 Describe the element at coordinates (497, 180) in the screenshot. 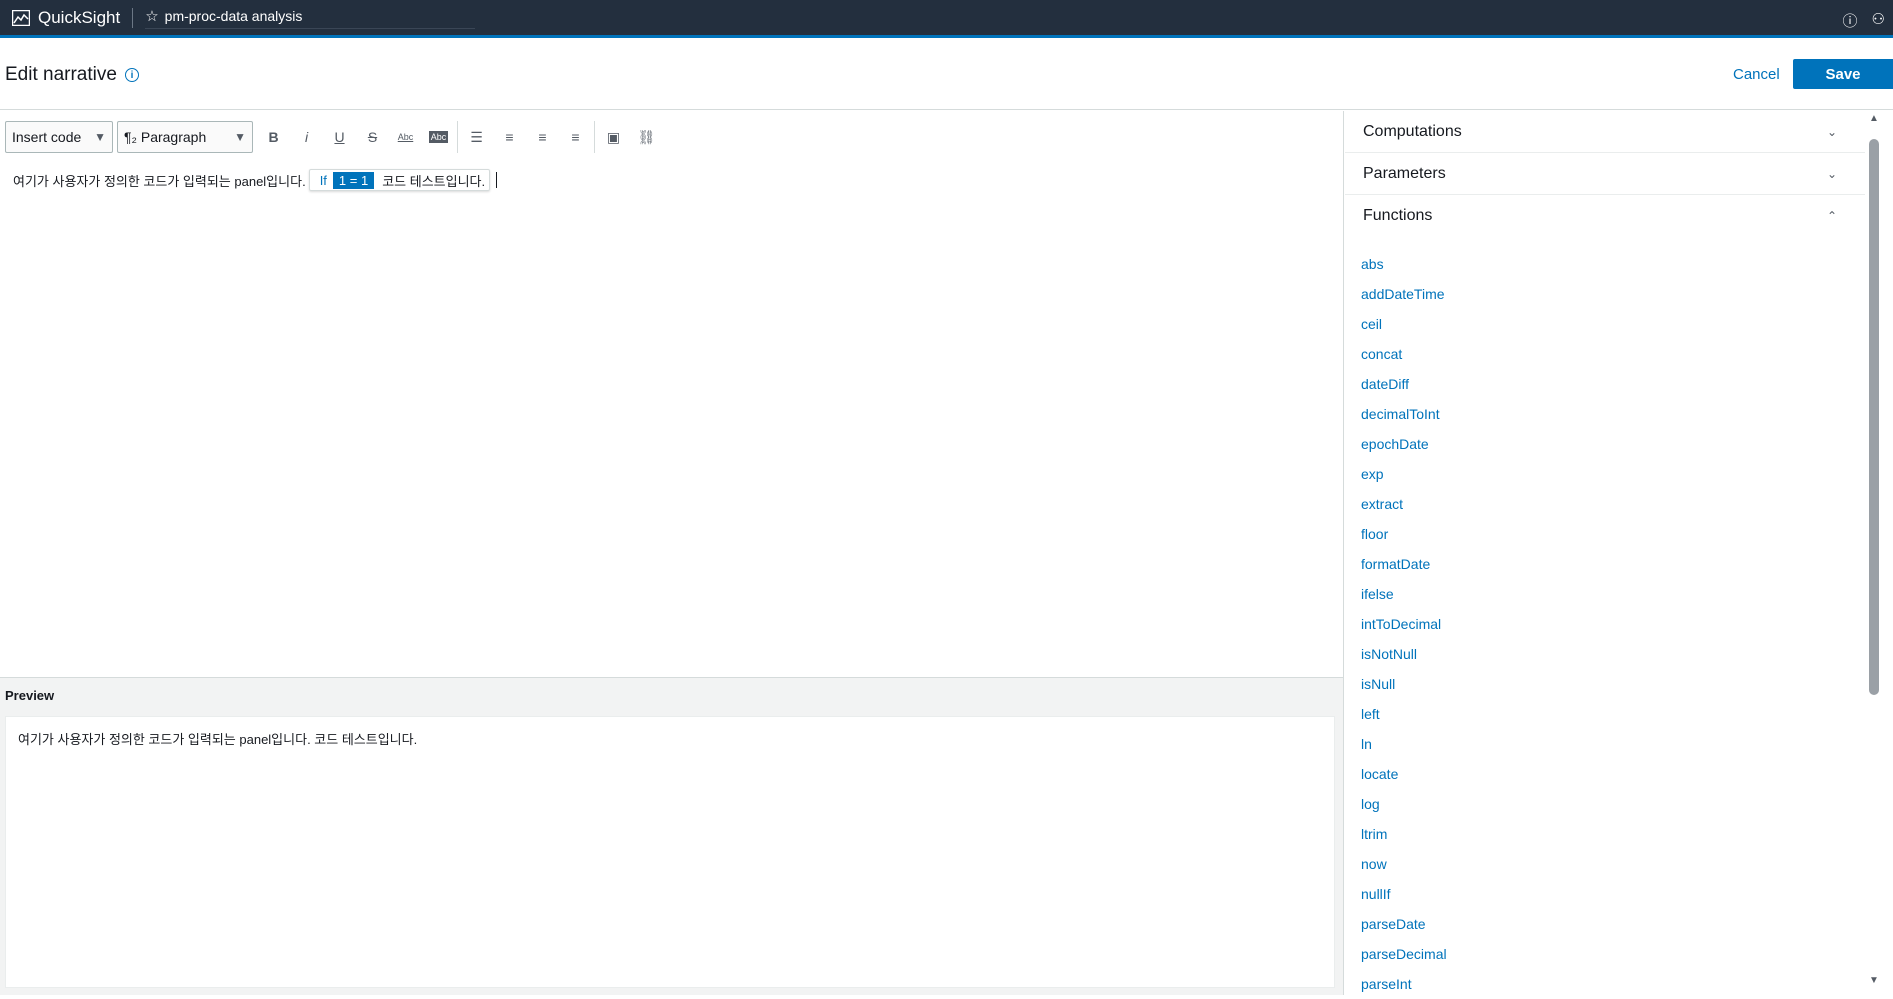

I see `text-cursor` at that location.